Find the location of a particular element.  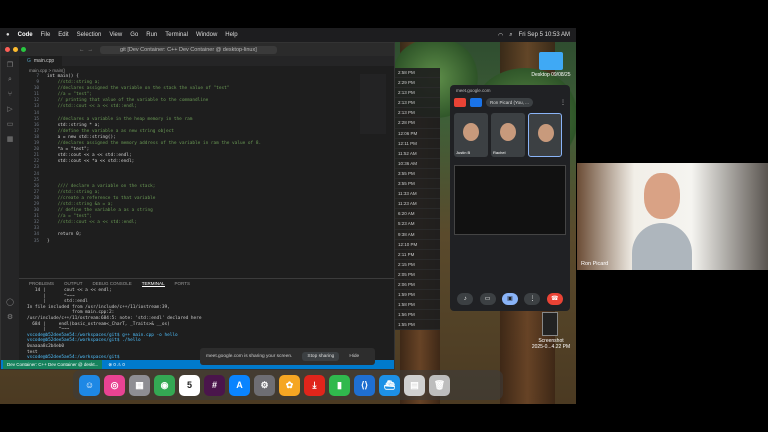

settings-gear-icon: ⚙ is located at coordinates (10, 317).